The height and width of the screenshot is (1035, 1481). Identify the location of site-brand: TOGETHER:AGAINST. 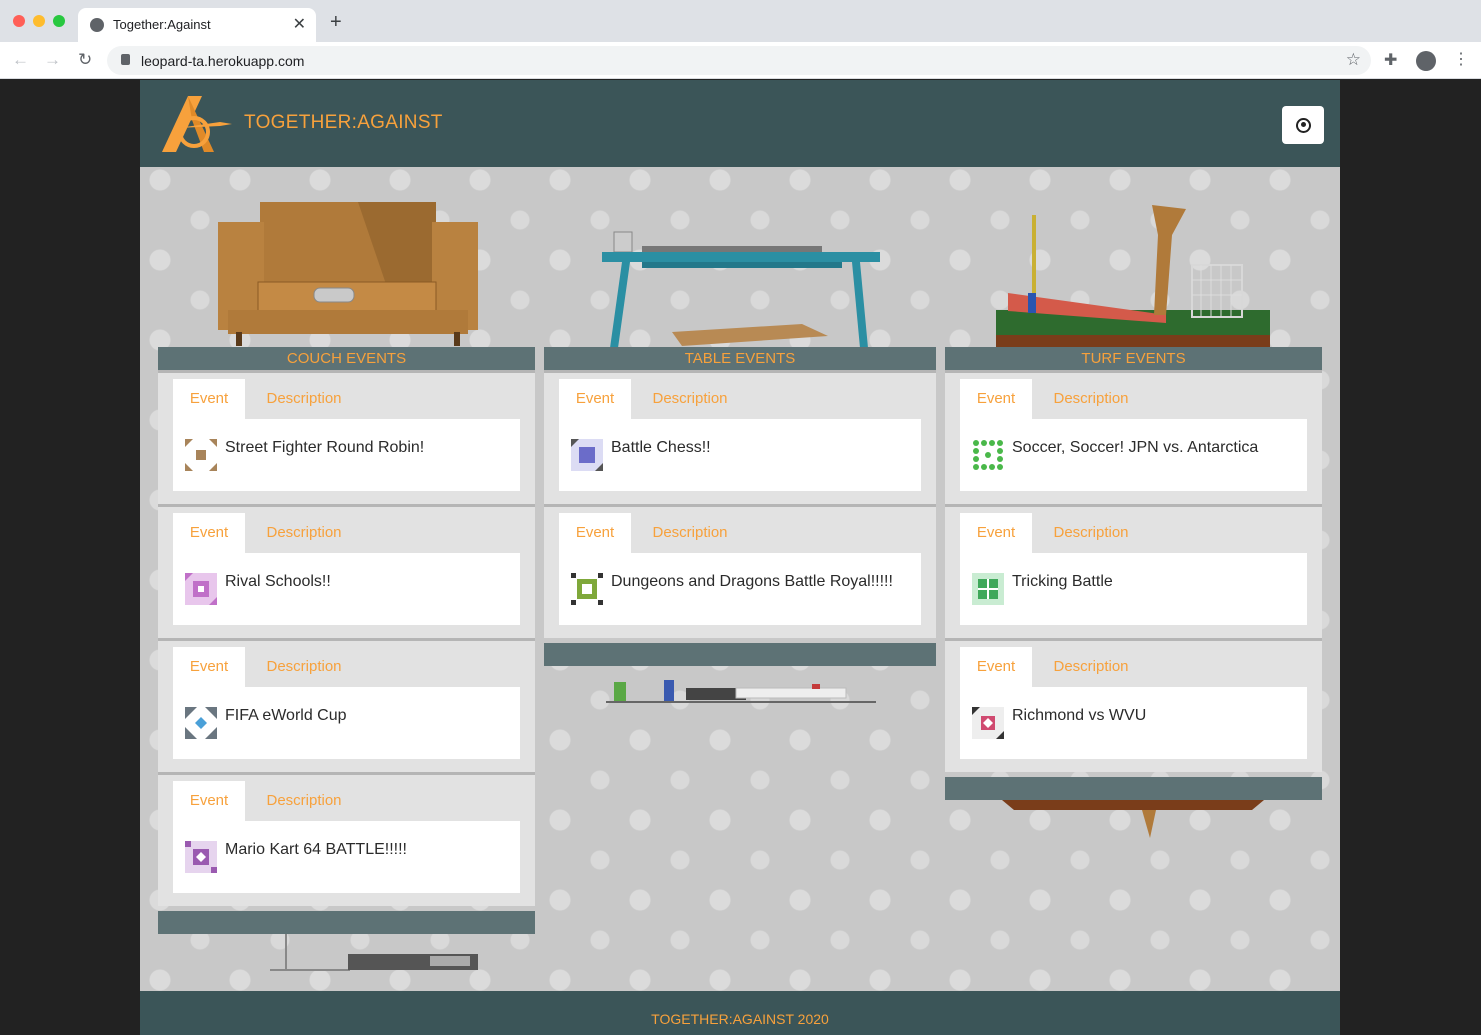
(343, 123).